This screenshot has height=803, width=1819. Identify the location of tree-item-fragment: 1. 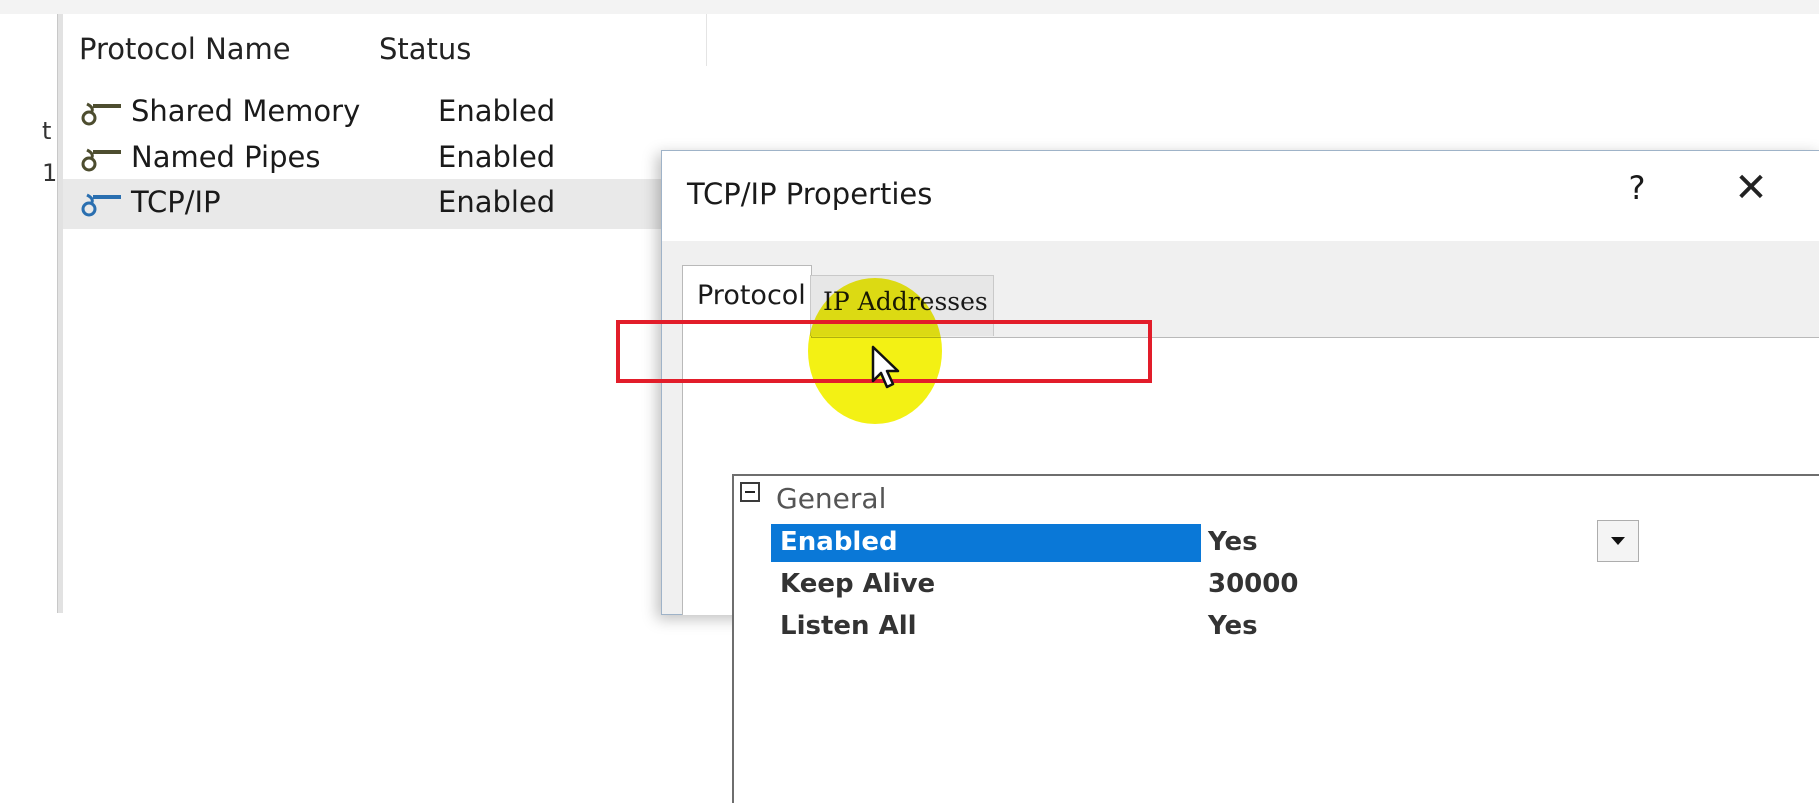
(50, 173).